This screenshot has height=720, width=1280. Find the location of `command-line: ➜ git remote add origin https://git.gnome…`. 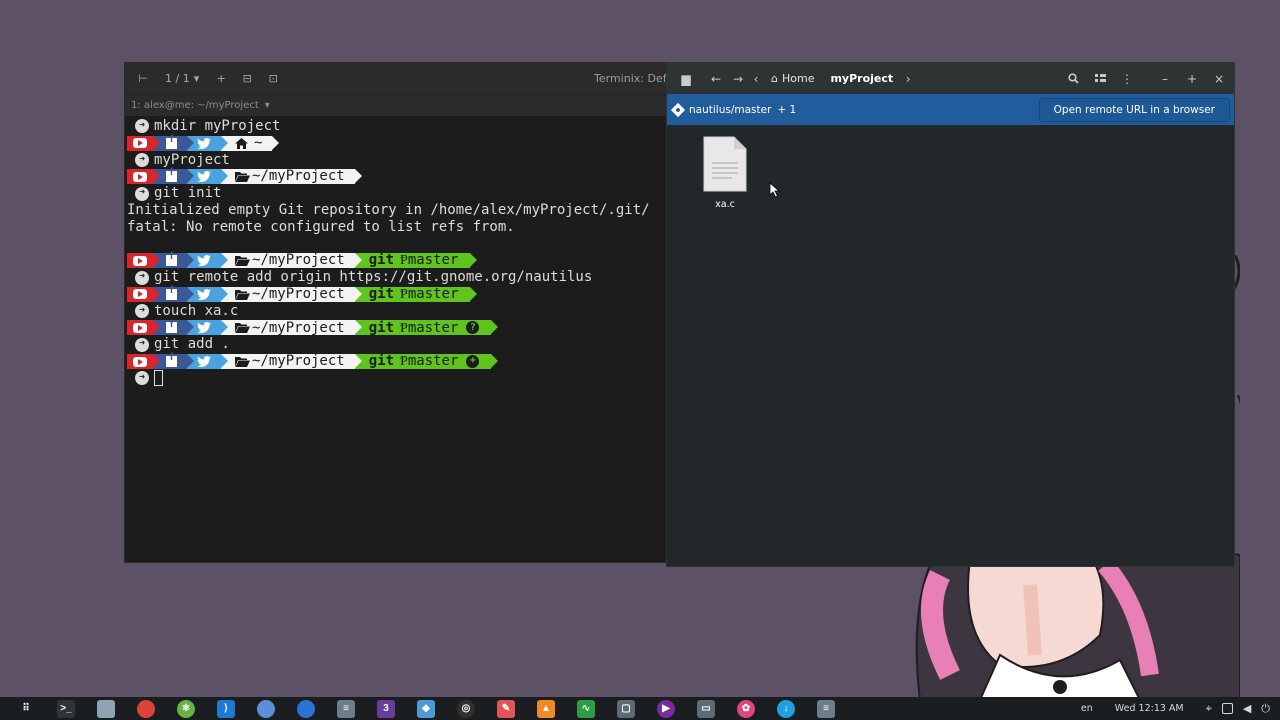

command-line: ➜ git remote add origin https://git.gnome… is located at coordinates (395, 277).